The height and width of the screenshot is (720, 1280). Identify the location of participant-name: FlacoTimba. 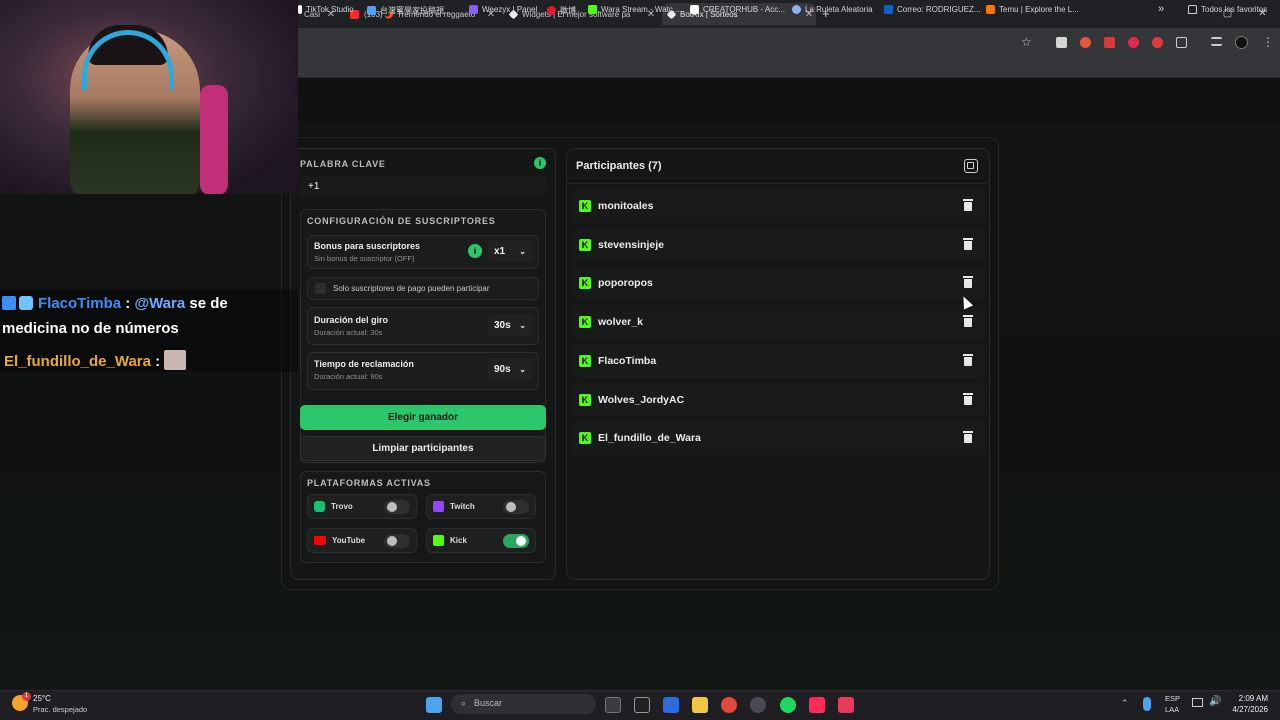
(627, 360).